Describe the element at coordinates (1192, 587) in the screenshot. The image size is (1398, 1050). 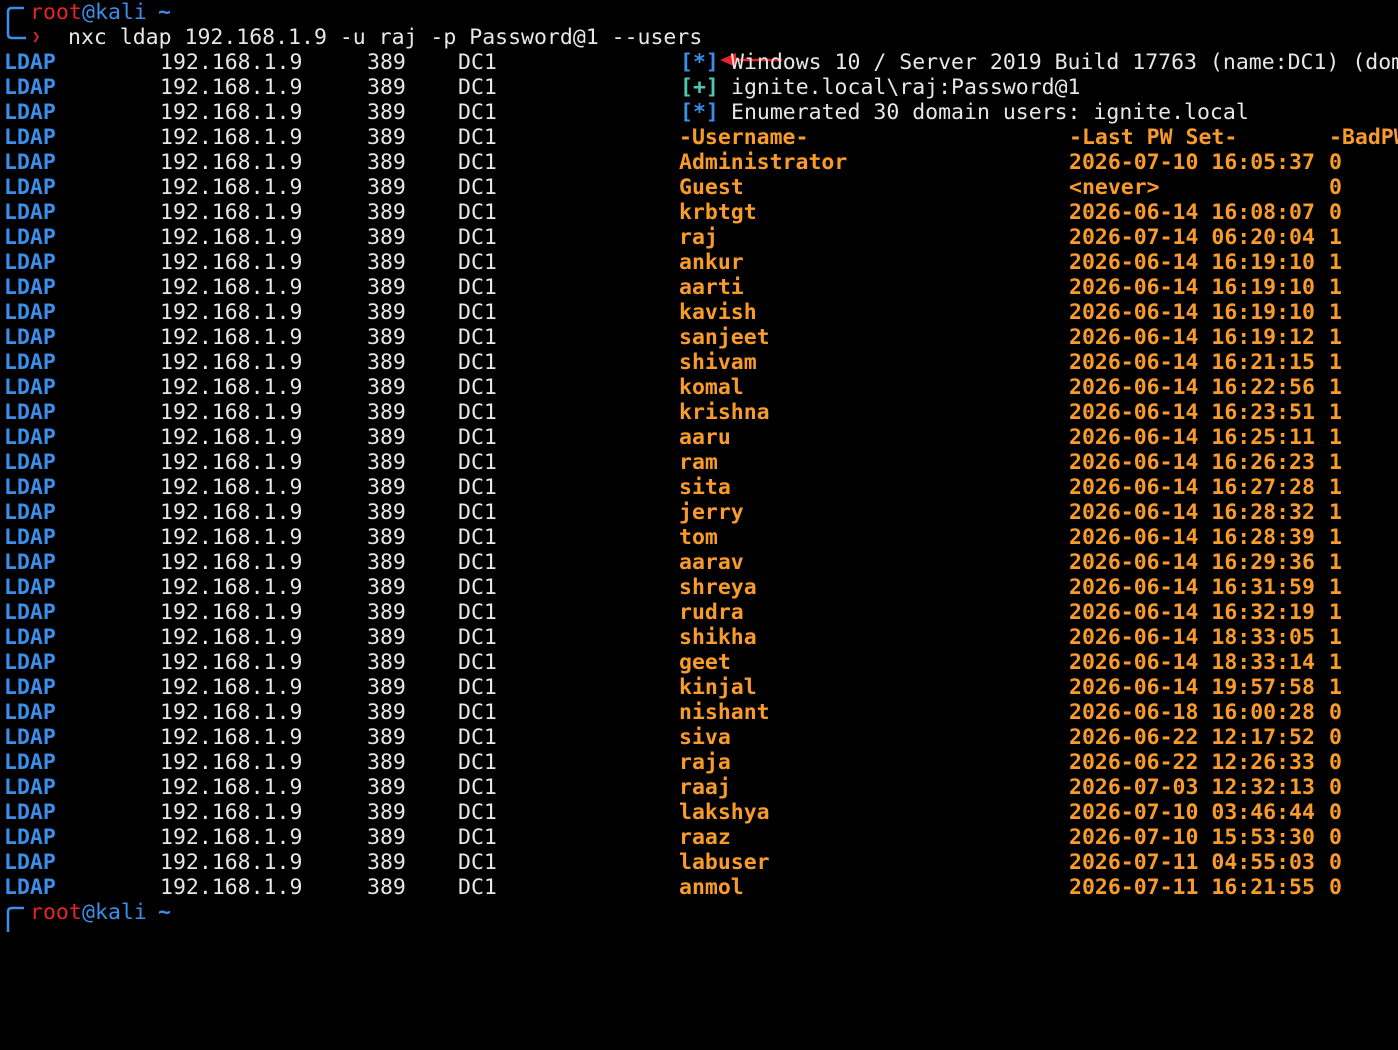
I see `last-pw-set-cell: 2026-06-14 16:31:59` at that location.